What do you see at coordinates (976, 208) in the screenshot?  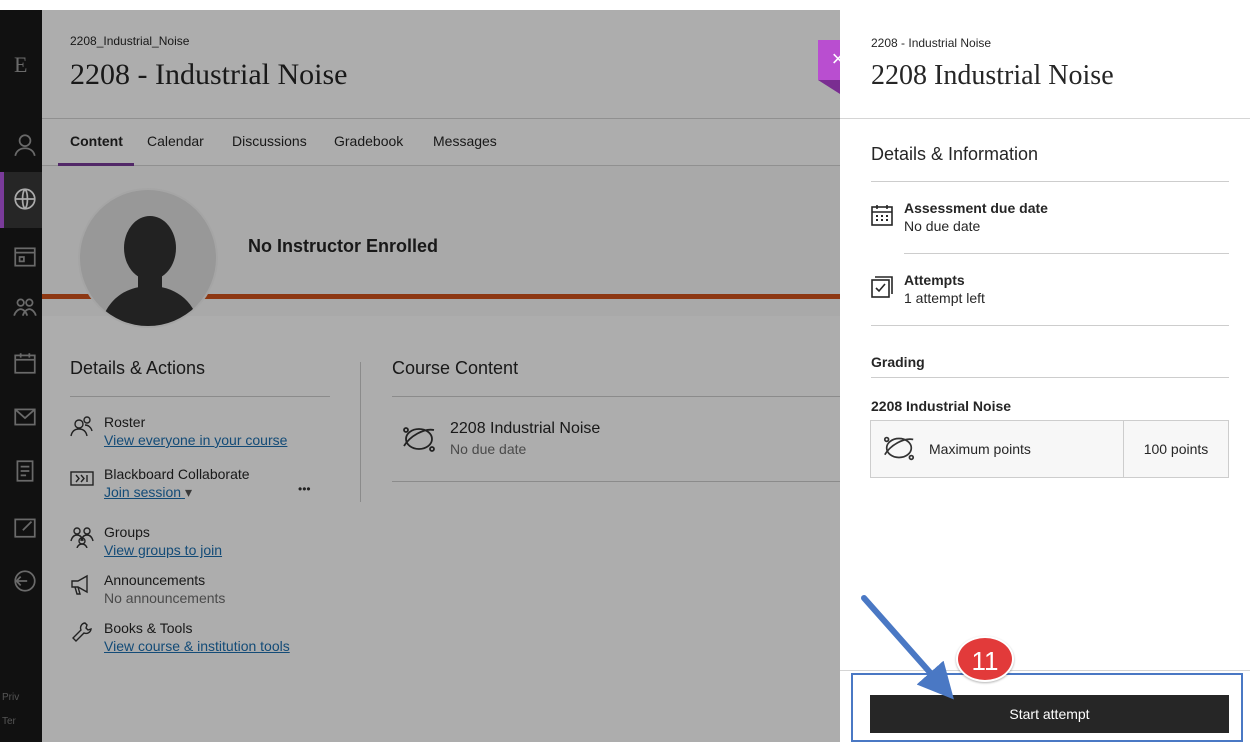 I see `due-date-label: Assessment due date` at bounding box center [976, 208].